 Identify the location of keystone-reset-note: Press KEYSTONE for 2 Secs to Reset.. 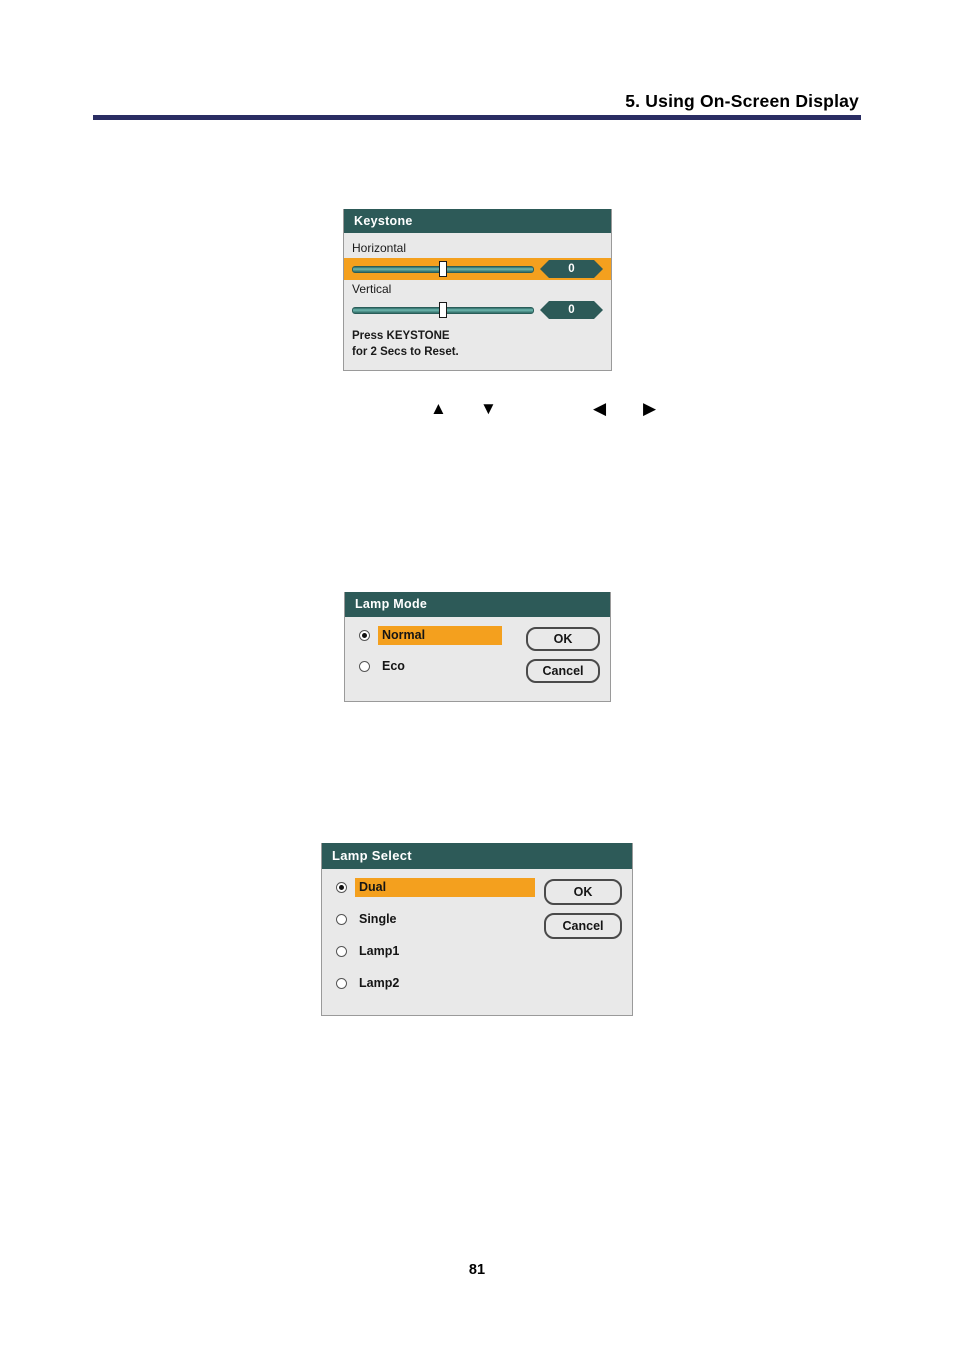
(477, 340).